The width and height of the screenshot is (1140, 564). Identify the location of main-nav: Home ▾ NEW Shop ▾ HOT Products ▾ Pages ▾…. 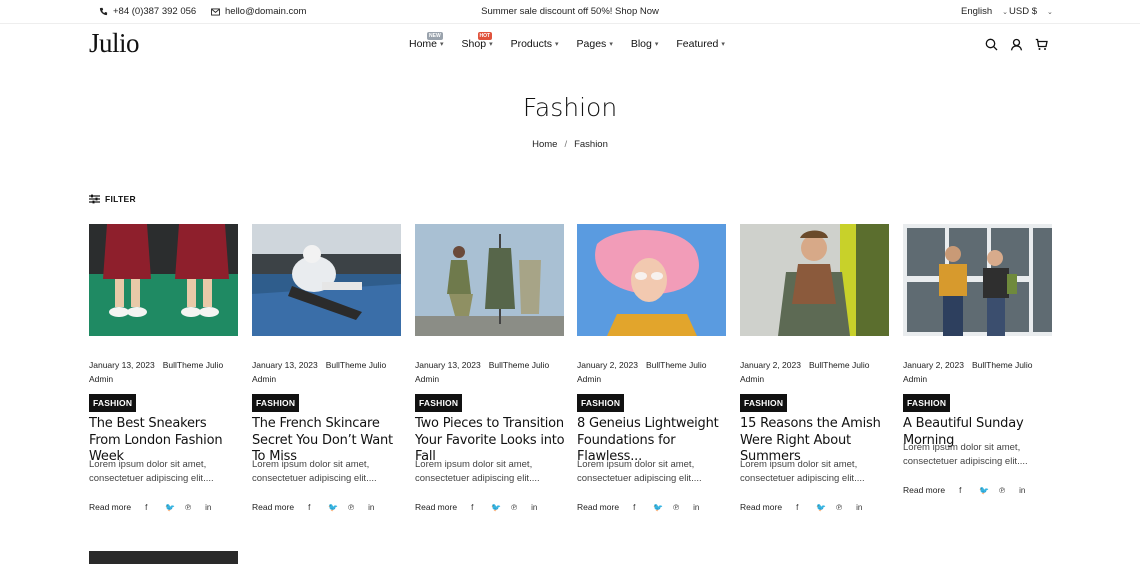
(576, 41).